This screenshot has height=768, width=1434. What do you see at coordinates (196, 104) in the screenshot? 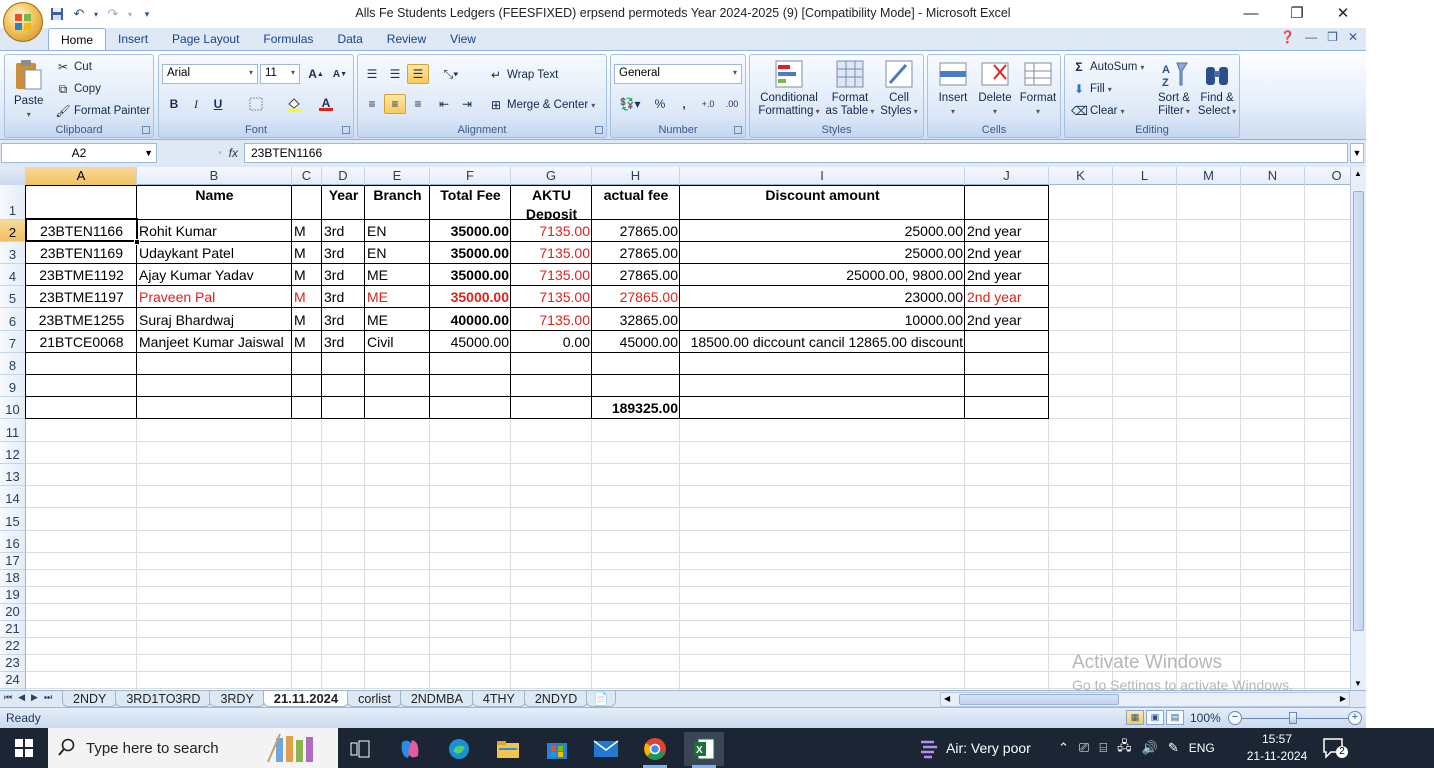
I see `italic-button: I` at bounding box center [196, 104].